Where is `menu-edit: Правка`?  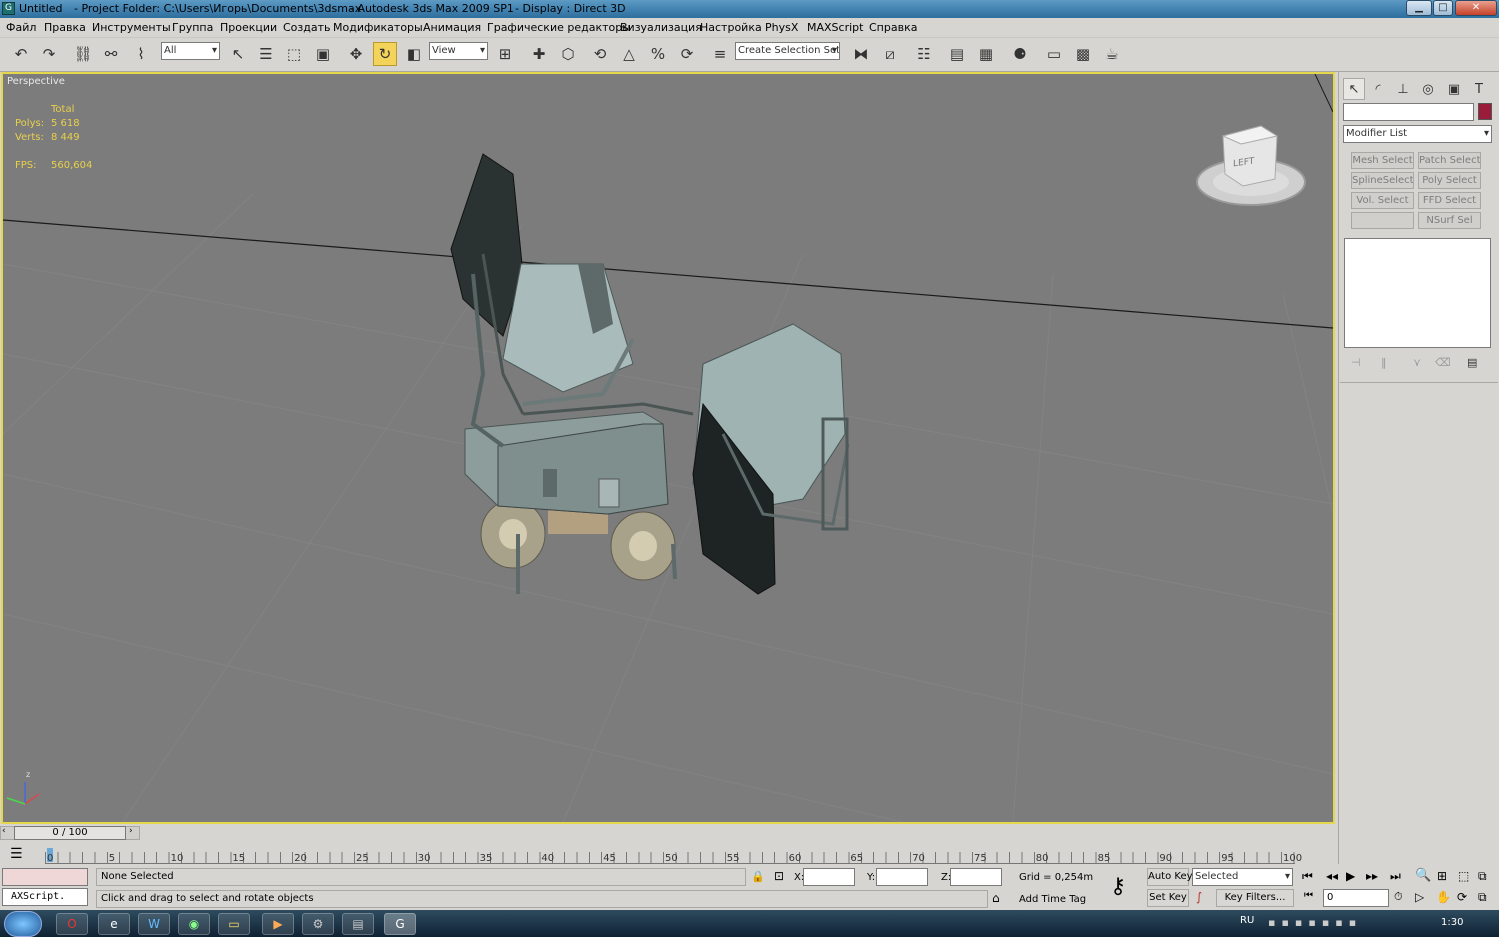 menu-edit: Правка is located at coordinates (65, 27).